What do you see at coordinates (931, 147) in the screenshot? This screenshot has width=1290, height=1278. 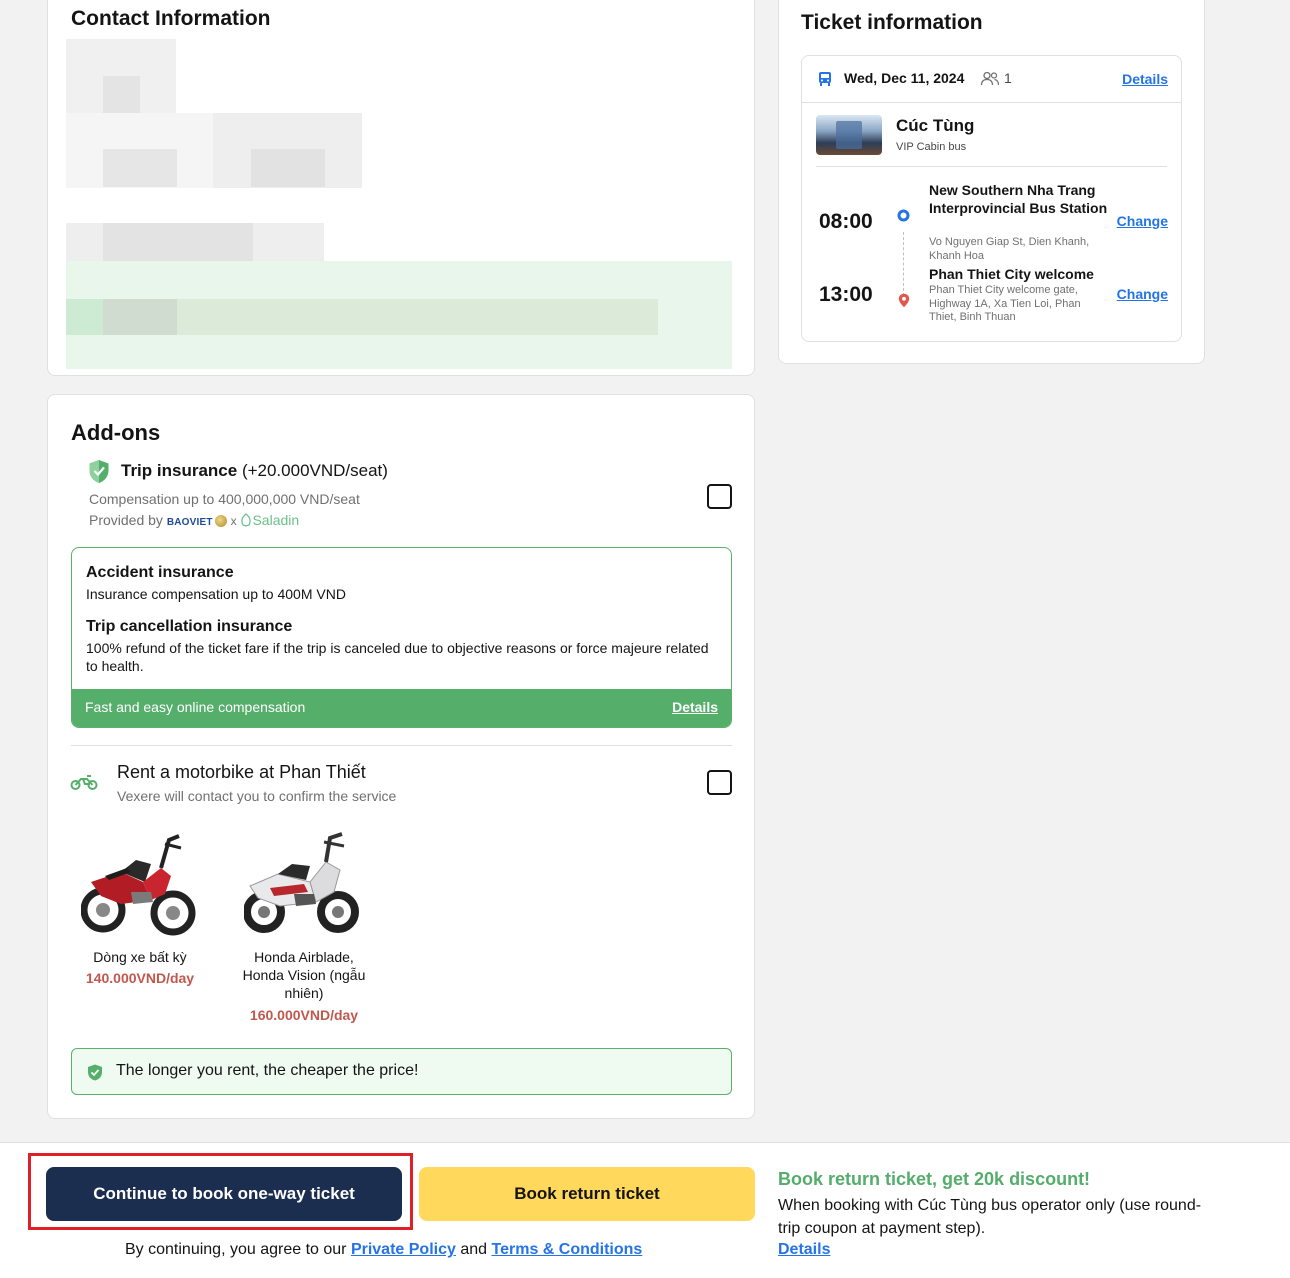 I see `bus-type: VIP Cabin bus` at bounding box center [931, 147].